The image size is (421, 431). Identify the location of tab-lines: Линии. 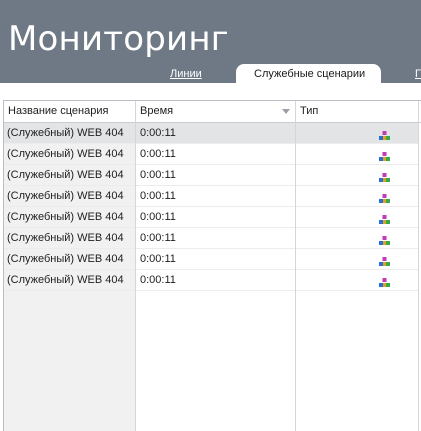
(186, 74).